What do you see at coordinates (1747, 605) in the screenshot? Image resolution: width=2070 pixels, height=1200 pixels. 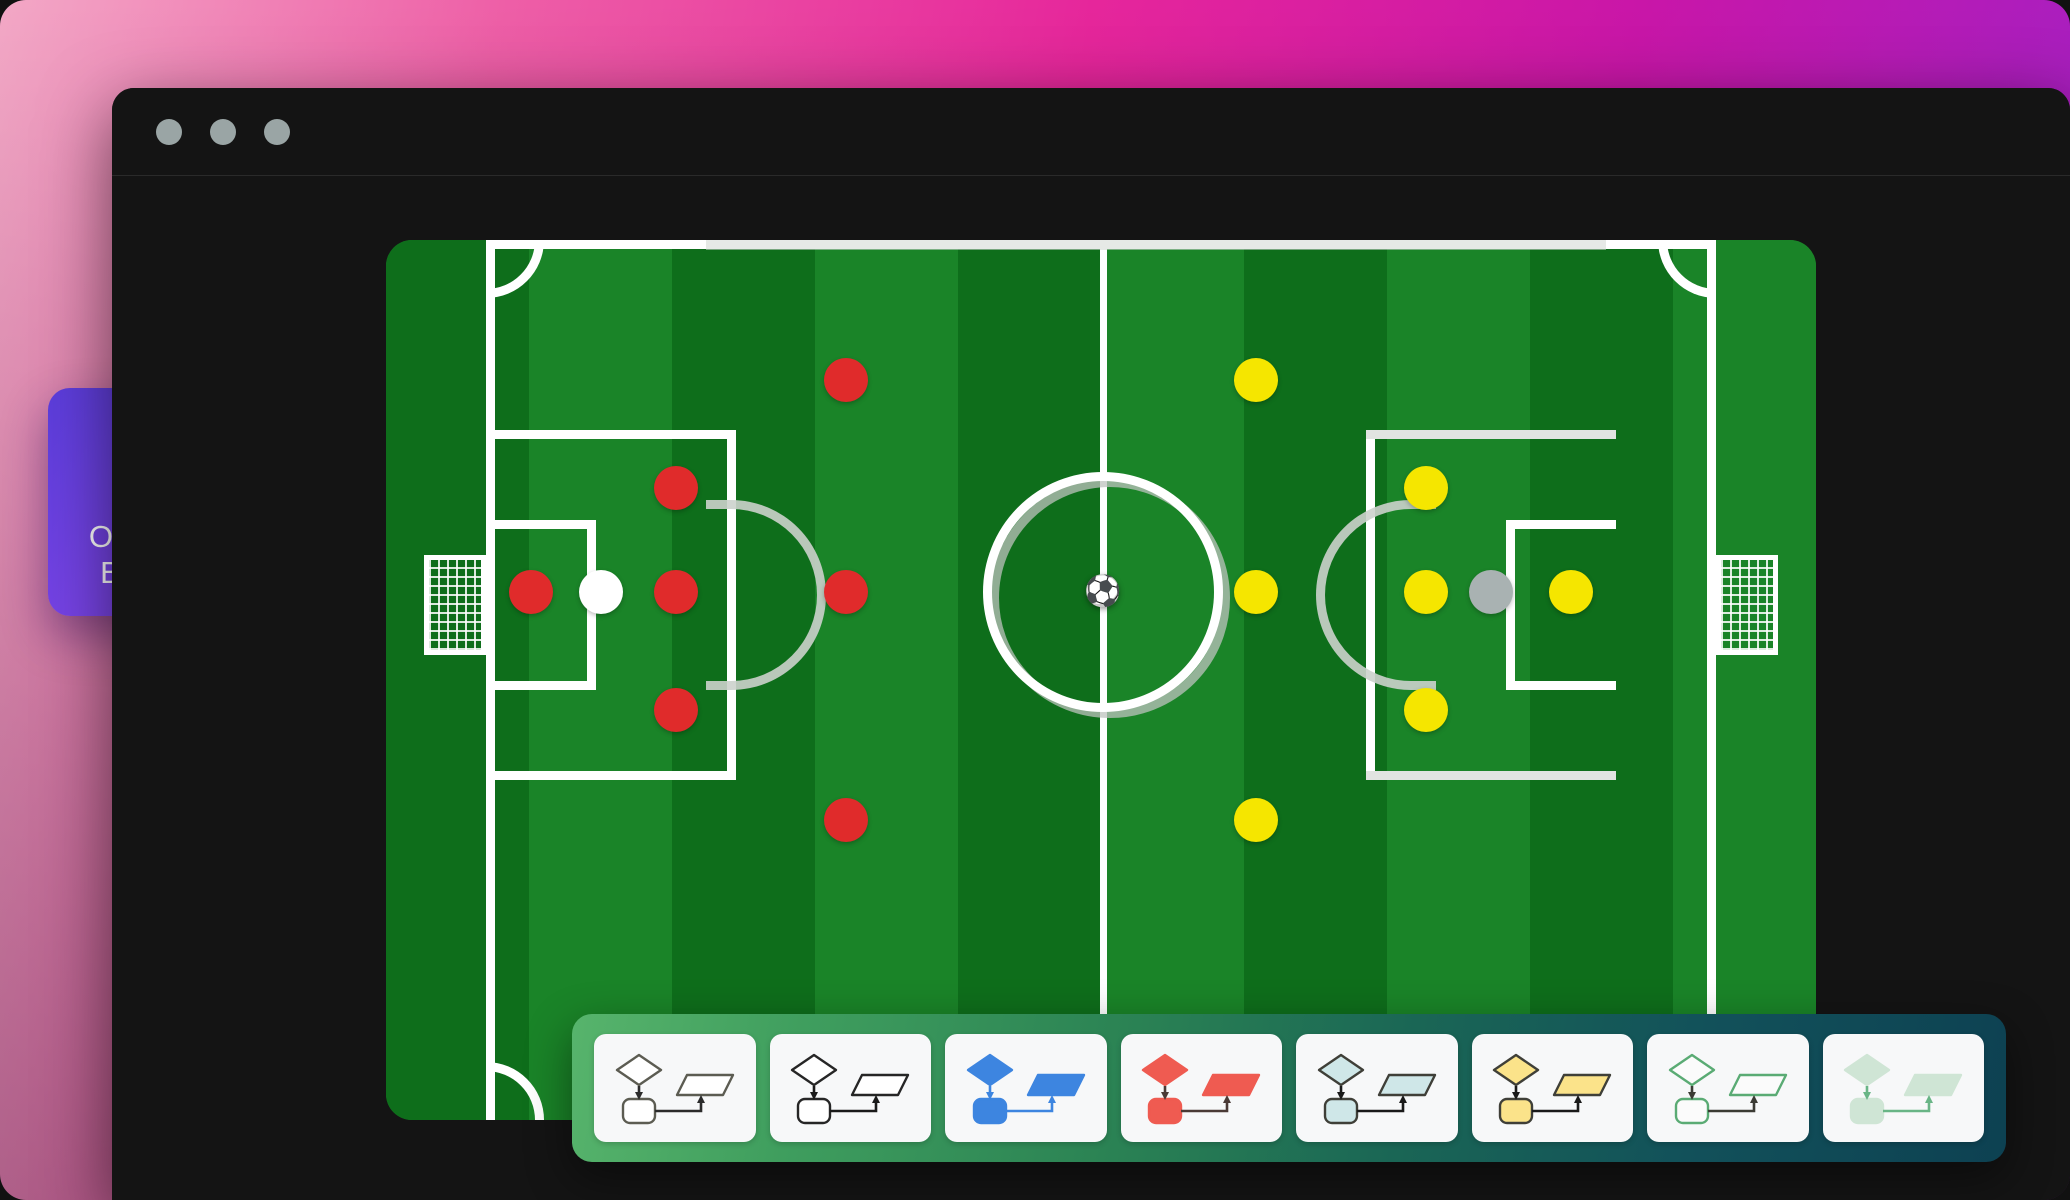 I see `goal-net-right` at bounding box center [1747, 605].